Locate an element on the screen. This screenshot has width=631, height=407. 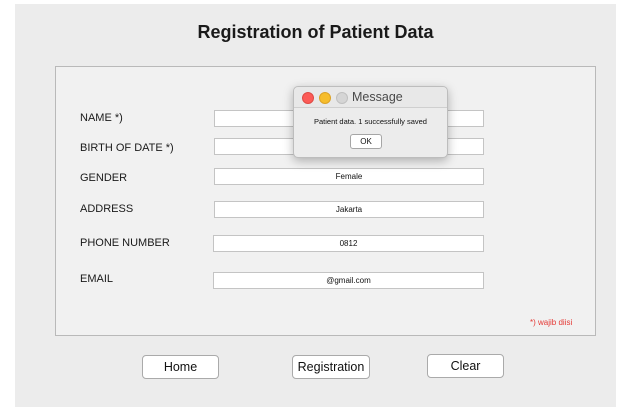
gender-field: Female is located at coordinates (349, 176).